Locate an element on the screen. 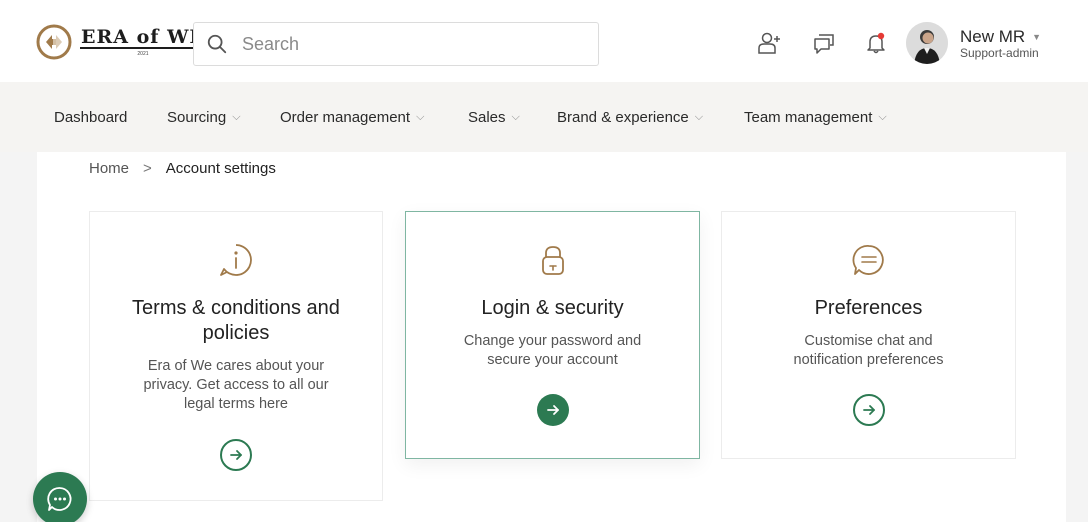 Image resolution: width=1088 pixels, height=522 pixels. card-title: Terms & conditions and is located at coordinates (236, 308).